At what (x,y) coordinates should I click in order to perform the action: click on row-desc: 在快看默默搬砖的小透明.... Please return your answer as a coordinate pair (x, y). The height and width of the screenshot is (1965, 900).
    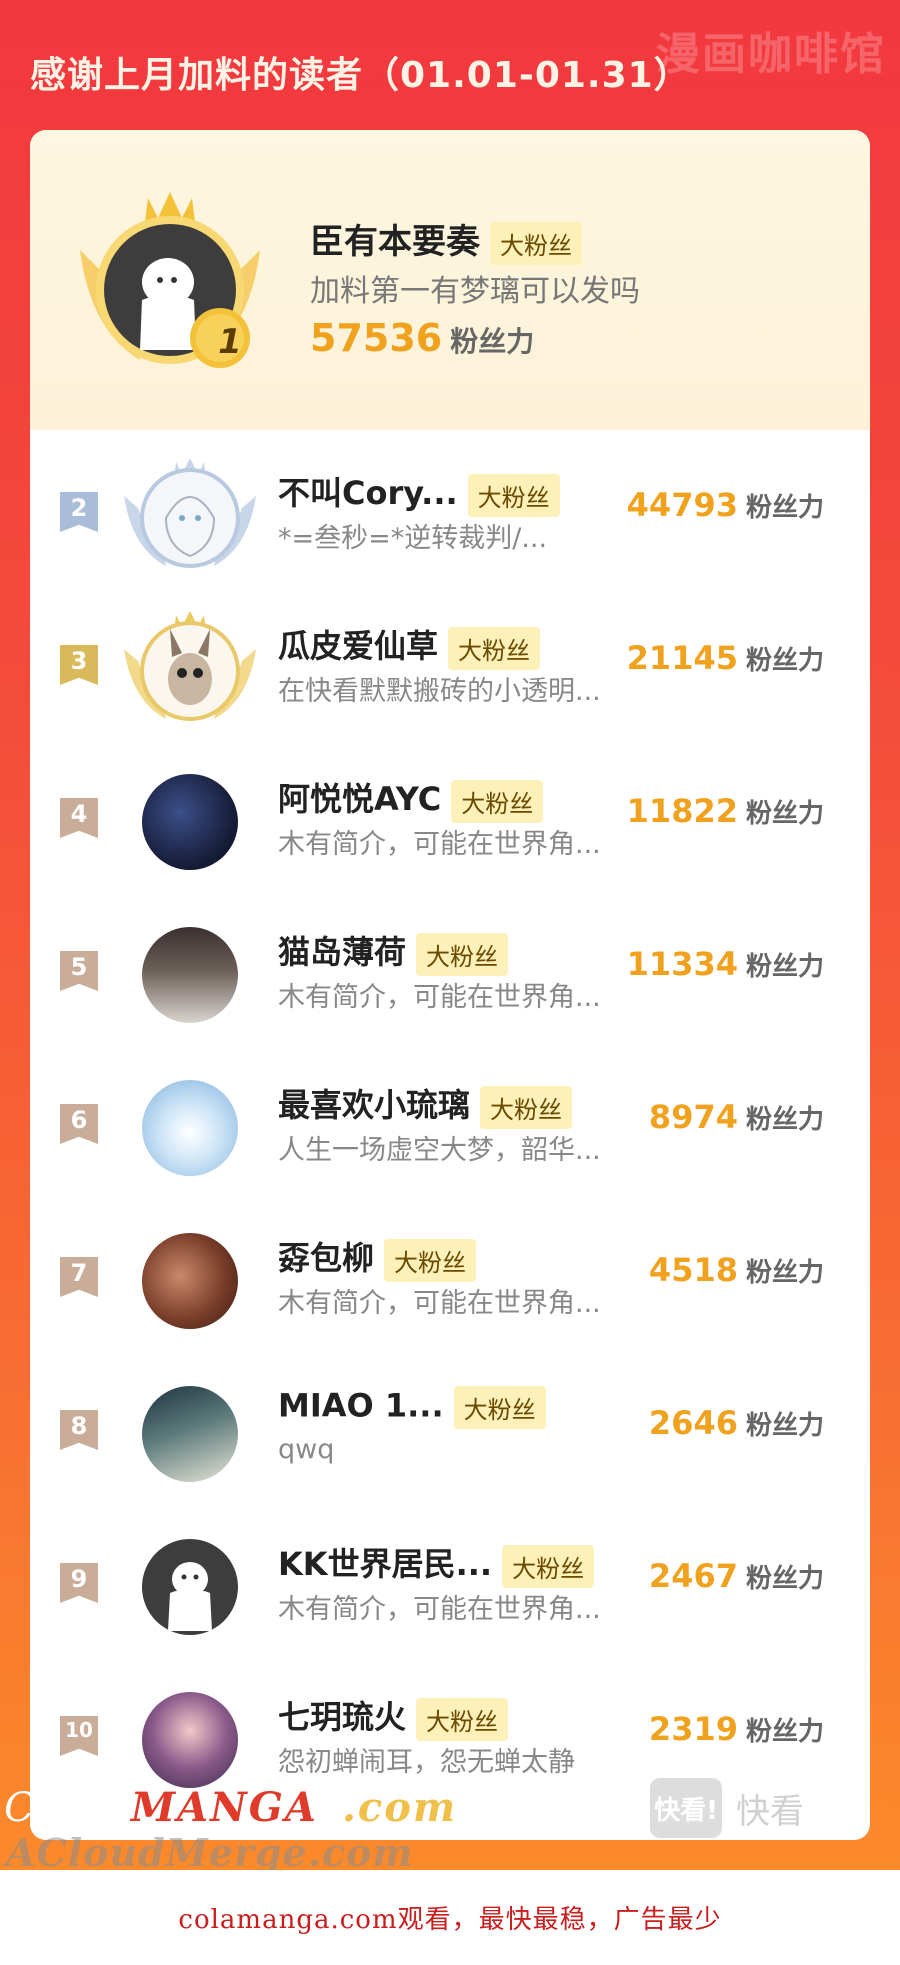
    Looking at the image, I should click on (439, 691).